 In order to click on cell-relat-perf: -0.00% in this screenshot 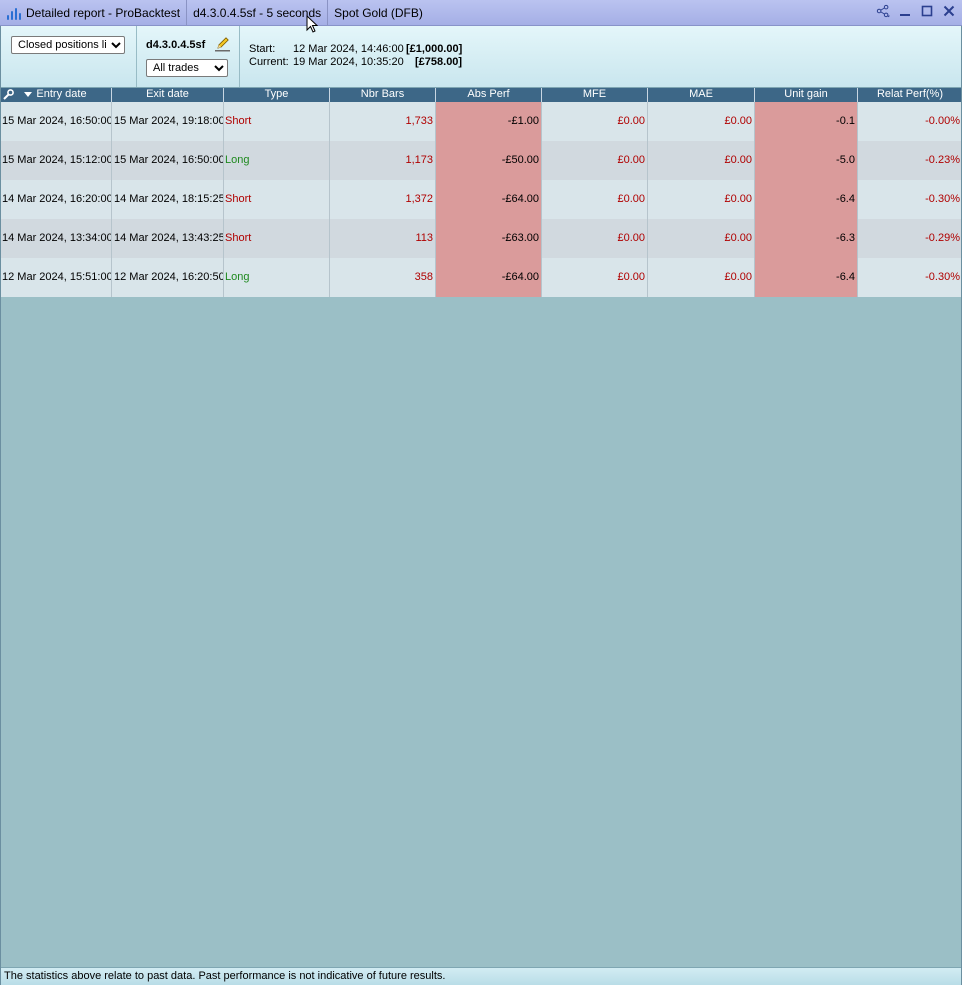, I will do `click(942, 121)`.